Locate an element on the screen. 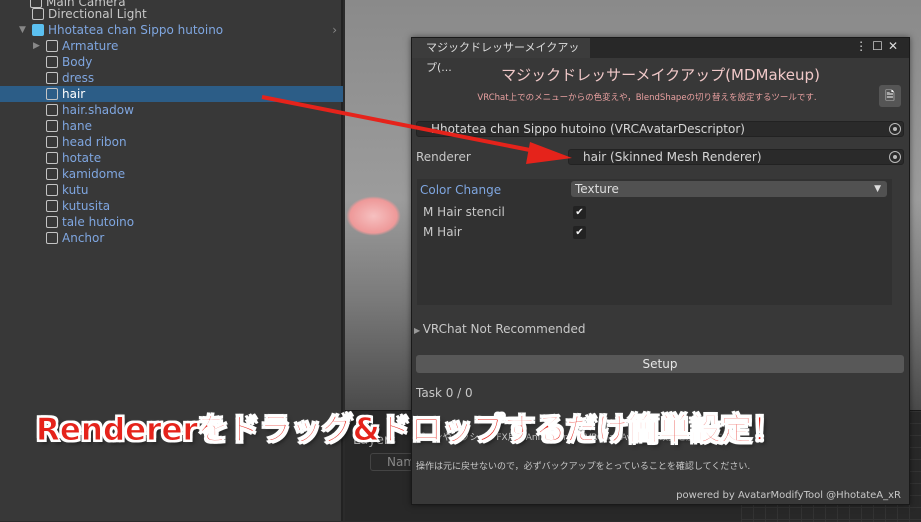 The width and height of the screenshot is (921, 522). window-controls: ⋮☐✕ is located at coordinates (879, 46).